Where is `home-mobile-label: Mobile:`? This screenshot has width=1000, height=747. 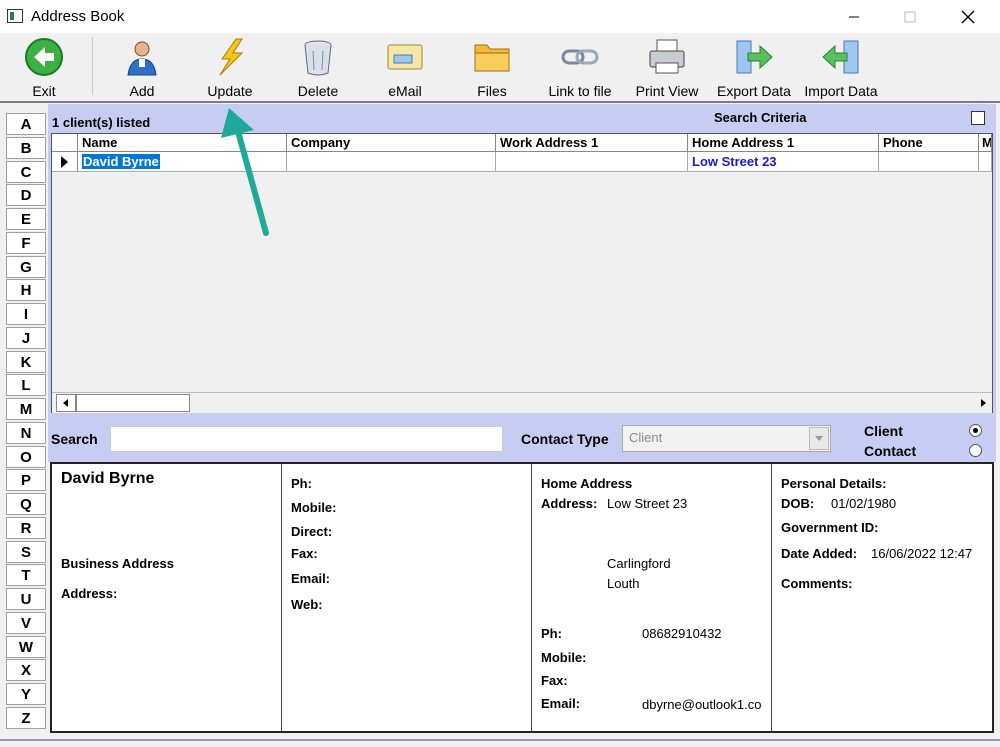 home-mobile-label: Mobile: is located at coordinates (564, 657).